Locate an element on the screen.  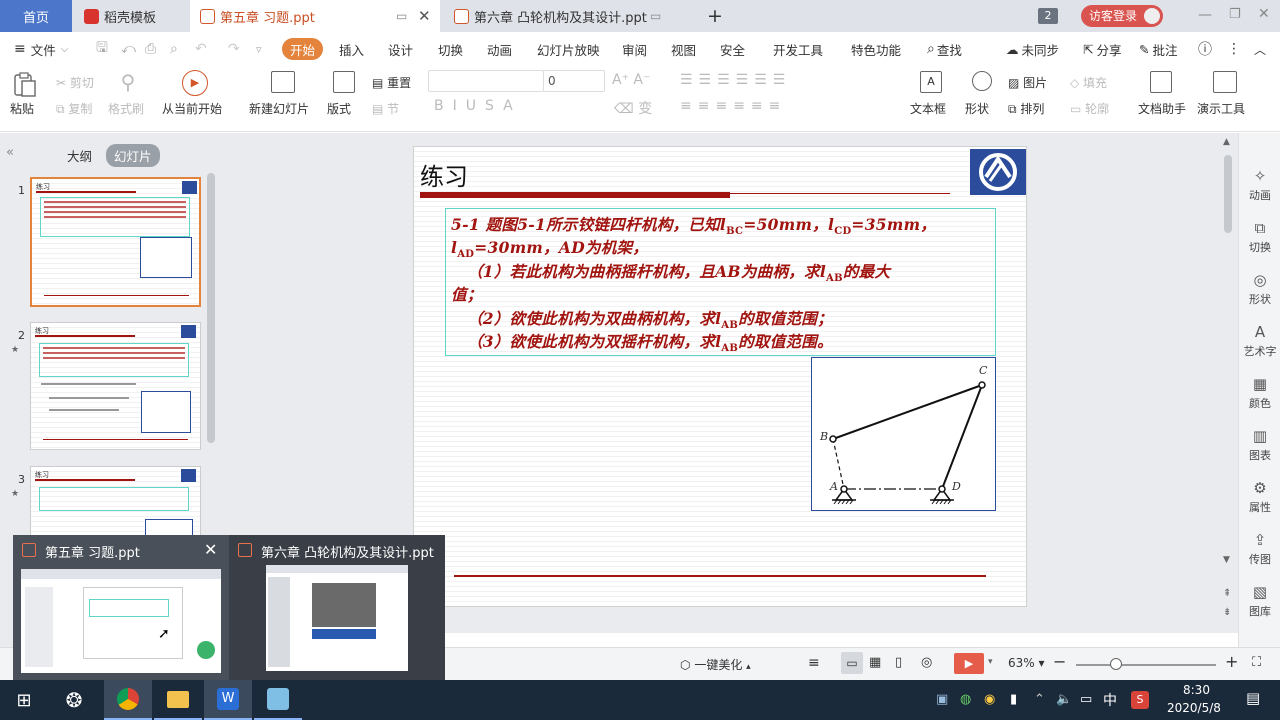
tab-design: 设计 is located at coordinates (400, 49).